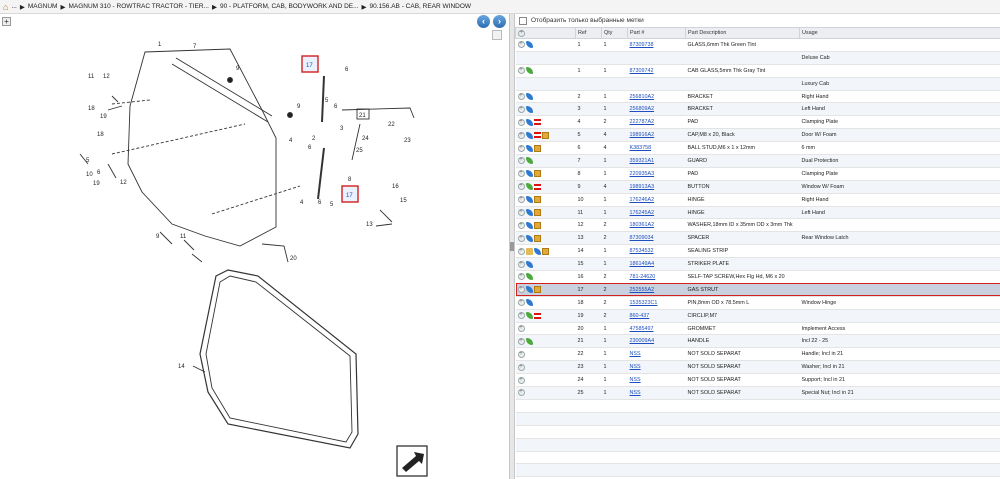  What do you see at coordinates (757, 264) in the screenshot?
I see `table-row: +15 1 186149A4 STRIKER PLATE` at bounding box center [757, 264].